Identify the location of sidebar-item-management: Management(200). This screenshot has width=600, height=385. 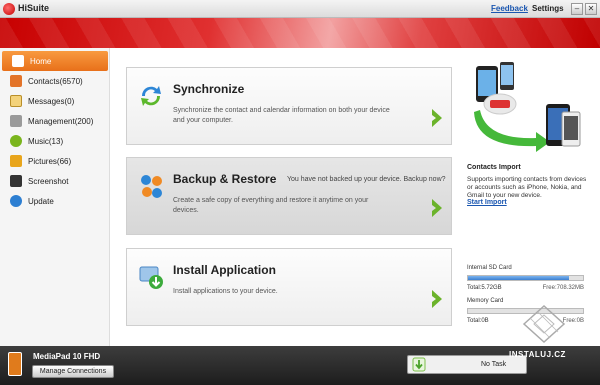
(55, 121).